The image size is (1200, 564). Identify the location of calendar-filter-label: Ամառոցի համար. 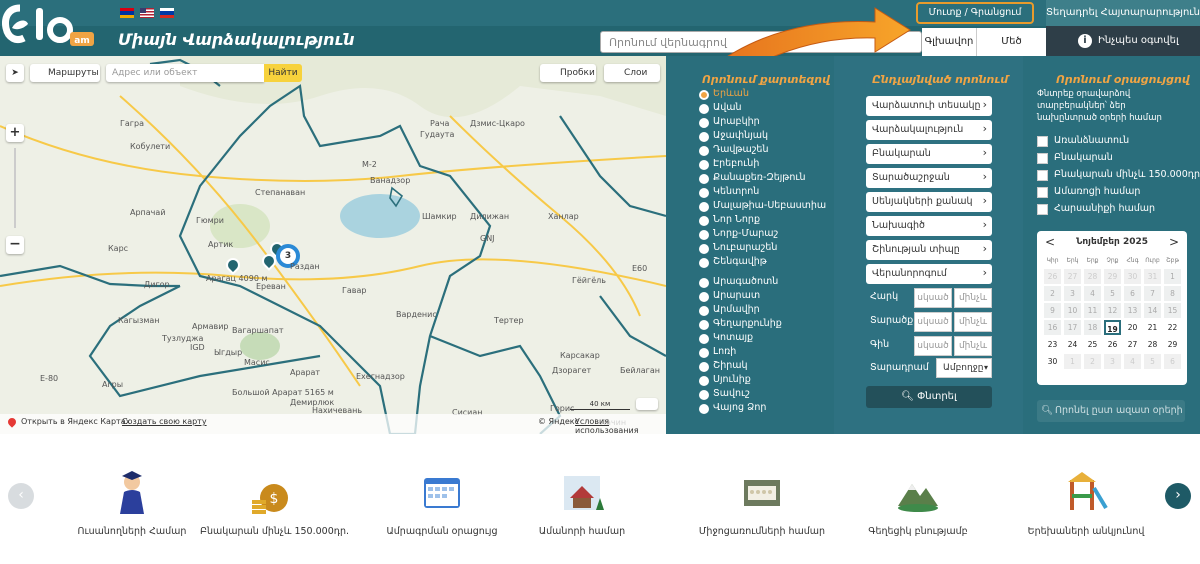
(1097, 191).